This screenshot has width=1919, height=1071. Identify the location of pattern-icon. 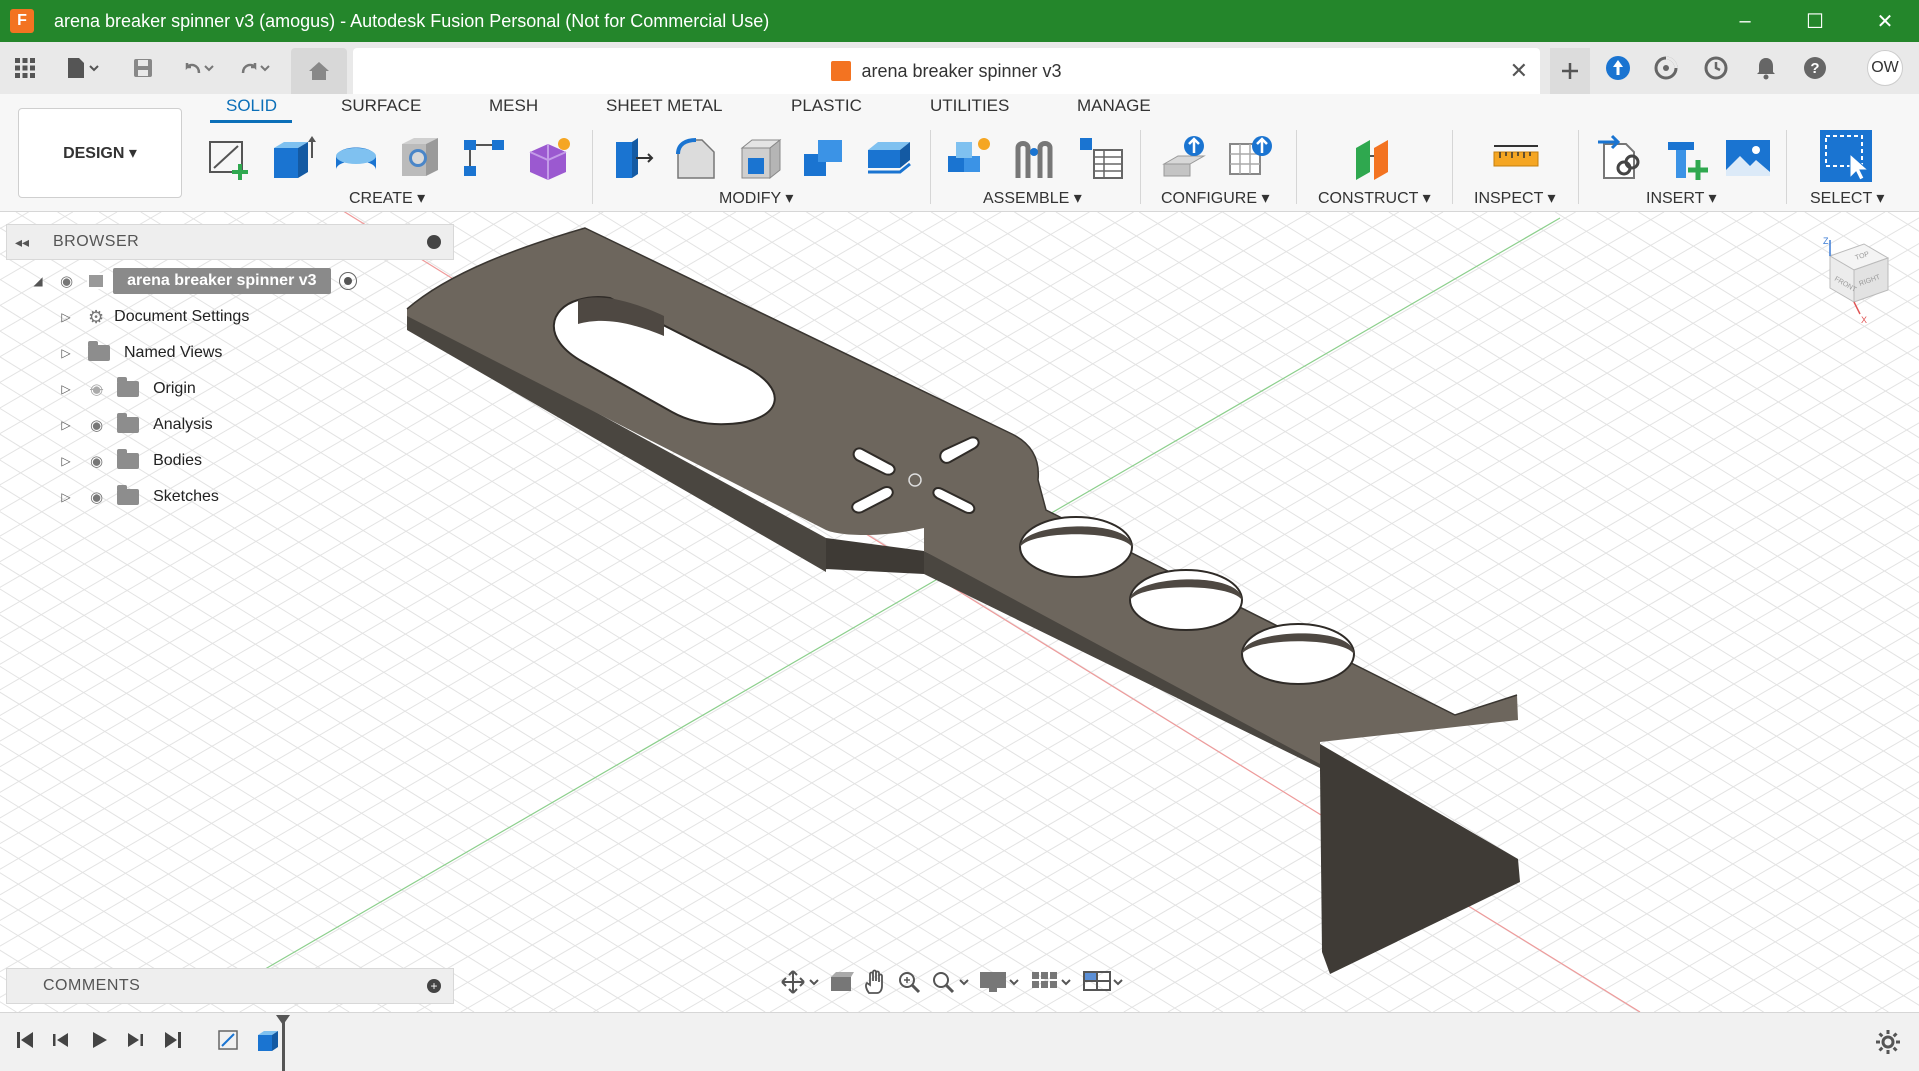
(484, 158).